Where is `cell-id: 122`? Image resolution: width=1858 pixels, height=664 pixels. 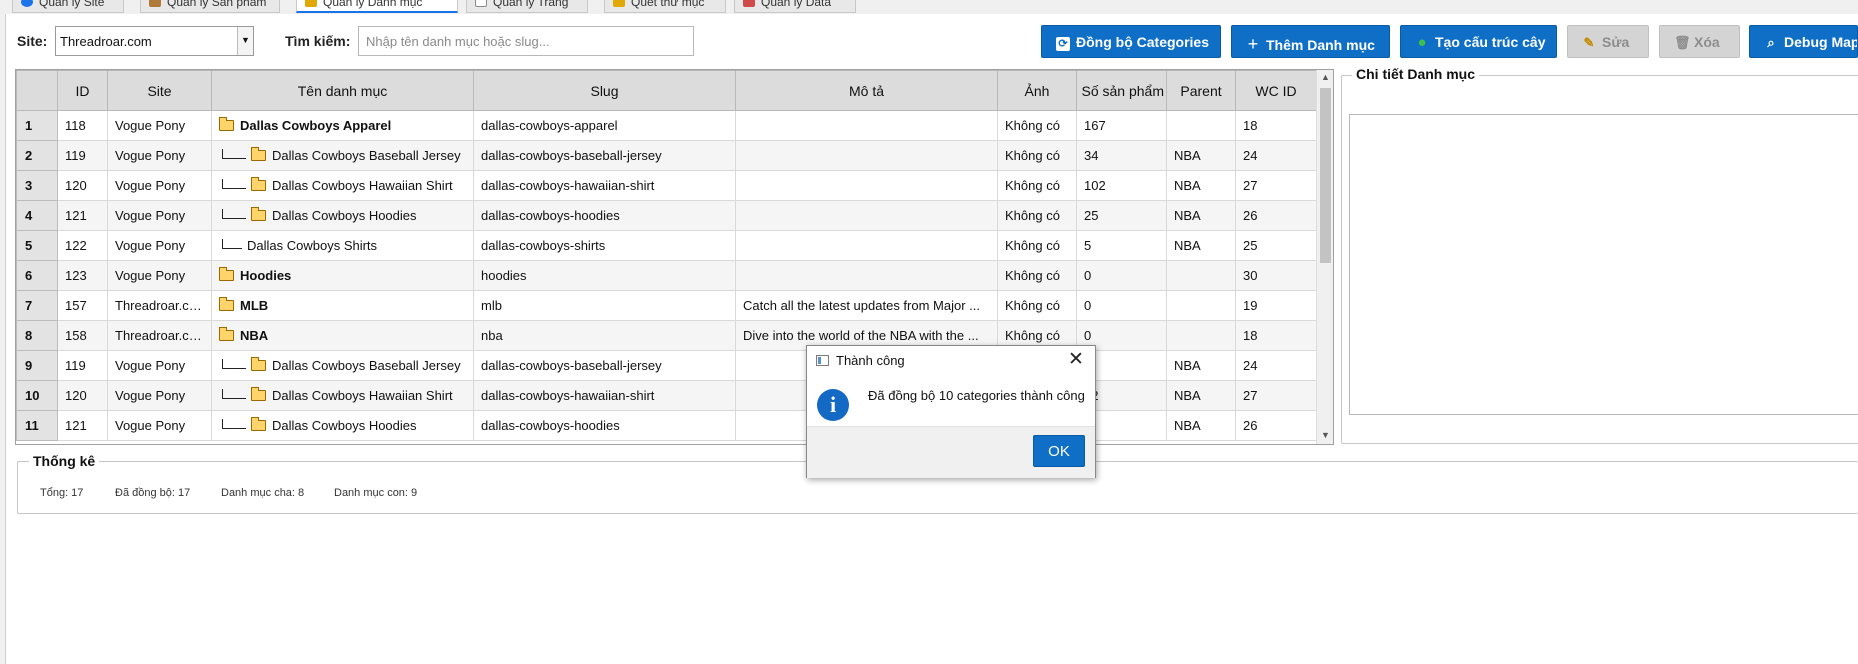
cell-id: 122 is located at coordinates (82, 245).